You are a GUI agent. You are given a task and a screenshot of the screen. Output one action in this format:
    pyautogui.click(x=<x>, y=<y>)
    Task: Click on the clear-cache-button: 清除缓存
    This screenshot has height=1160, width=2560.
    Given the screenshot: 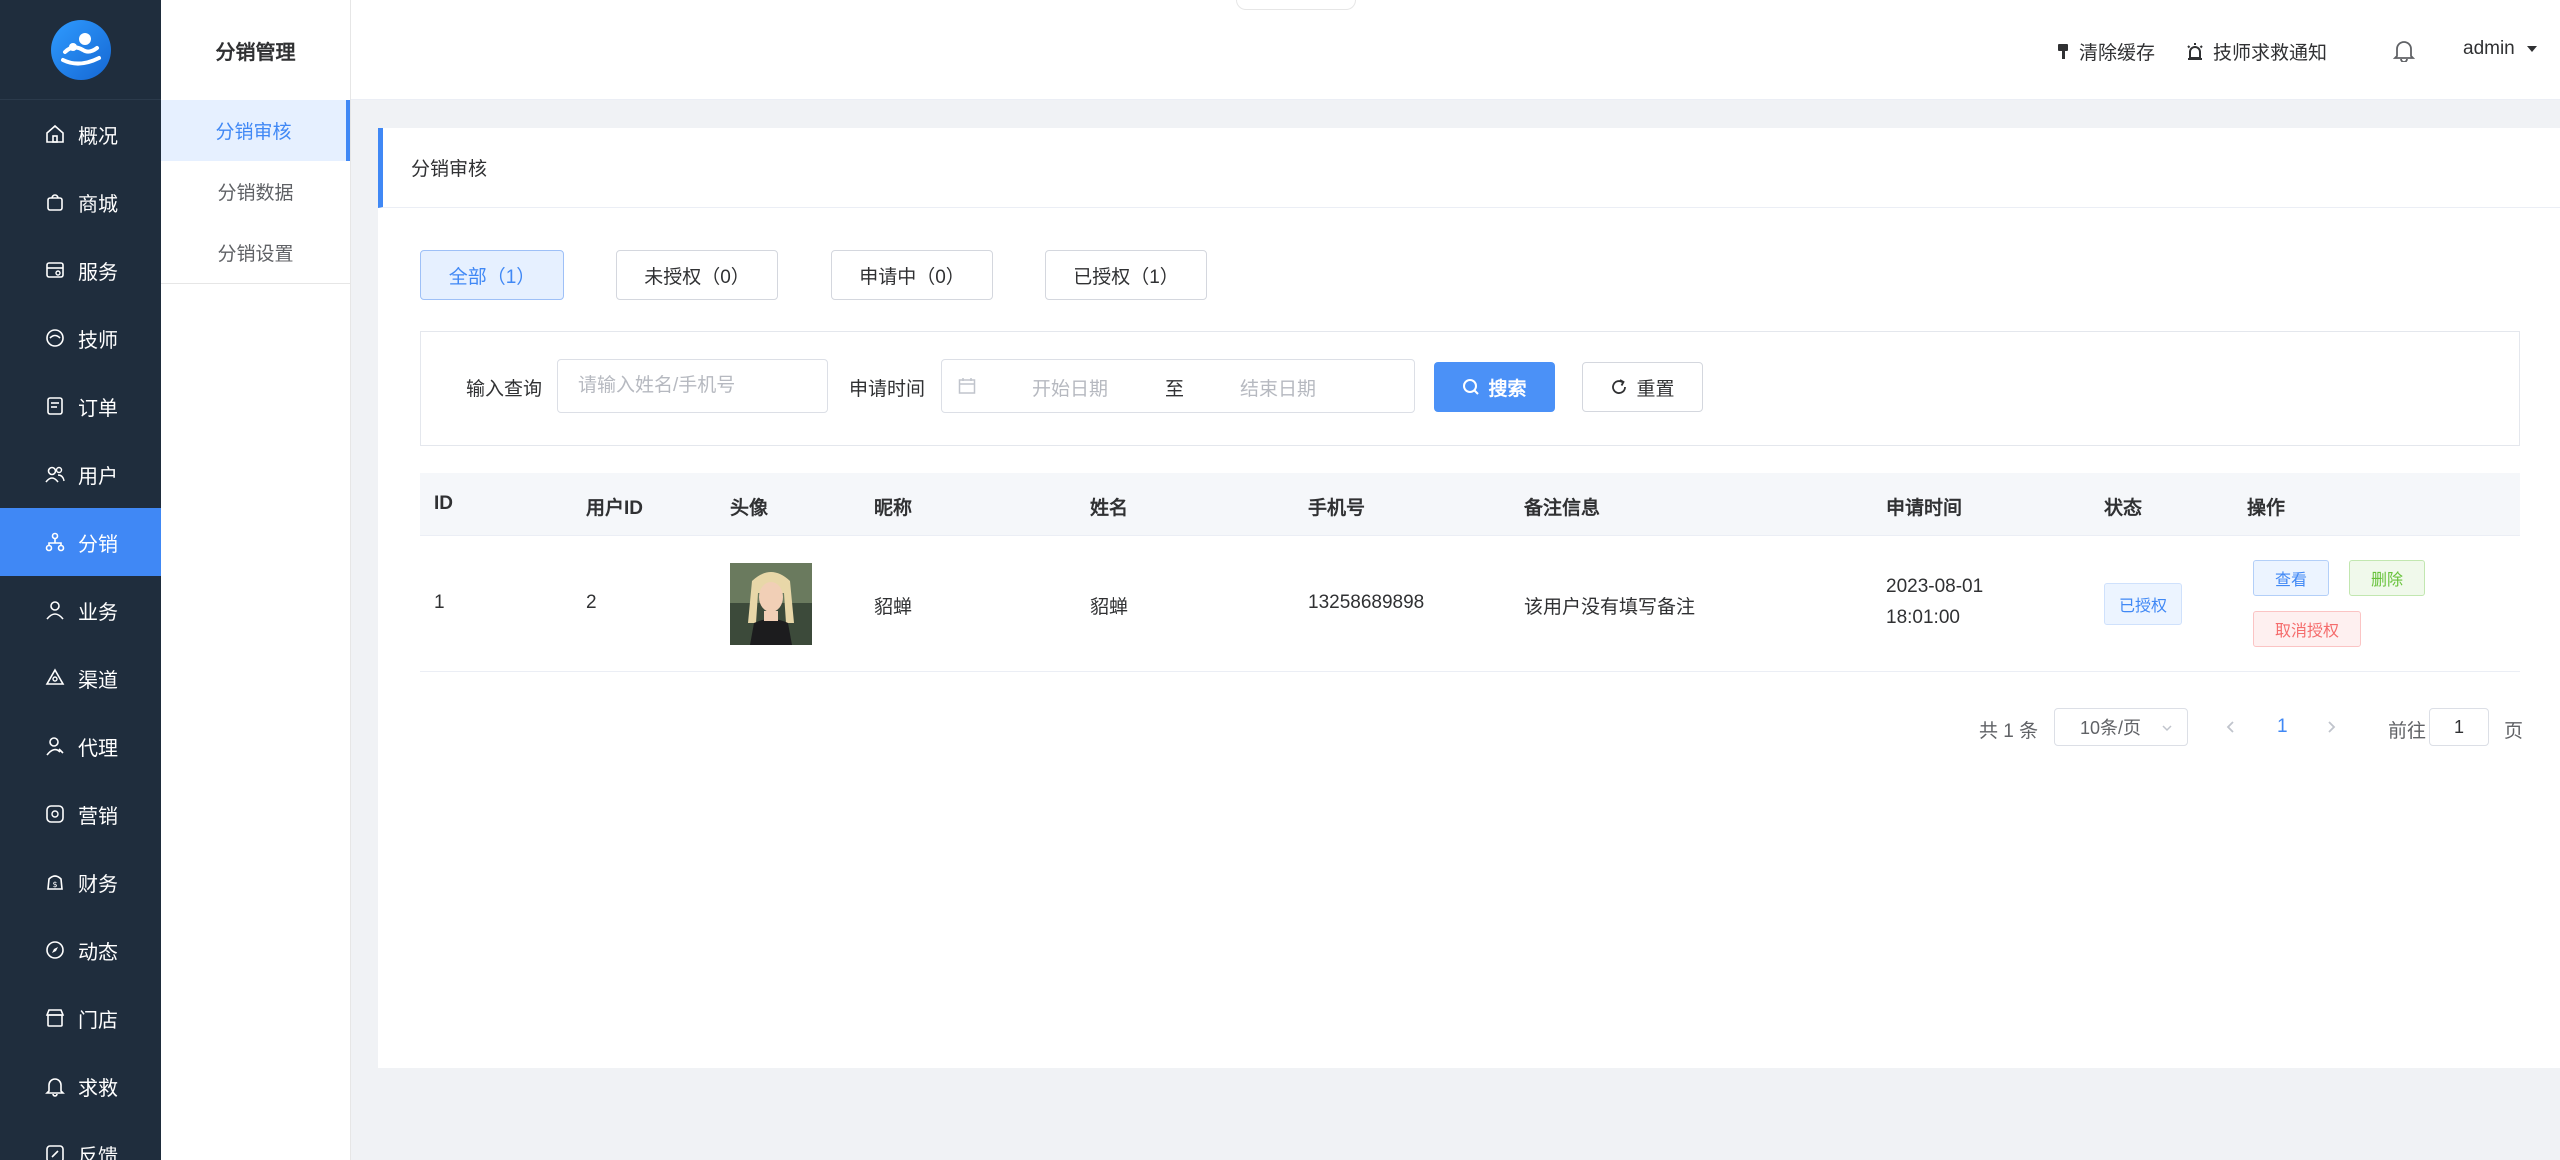 What is the action you would take?
    pyautogui.click(x=2105, y=51)
    